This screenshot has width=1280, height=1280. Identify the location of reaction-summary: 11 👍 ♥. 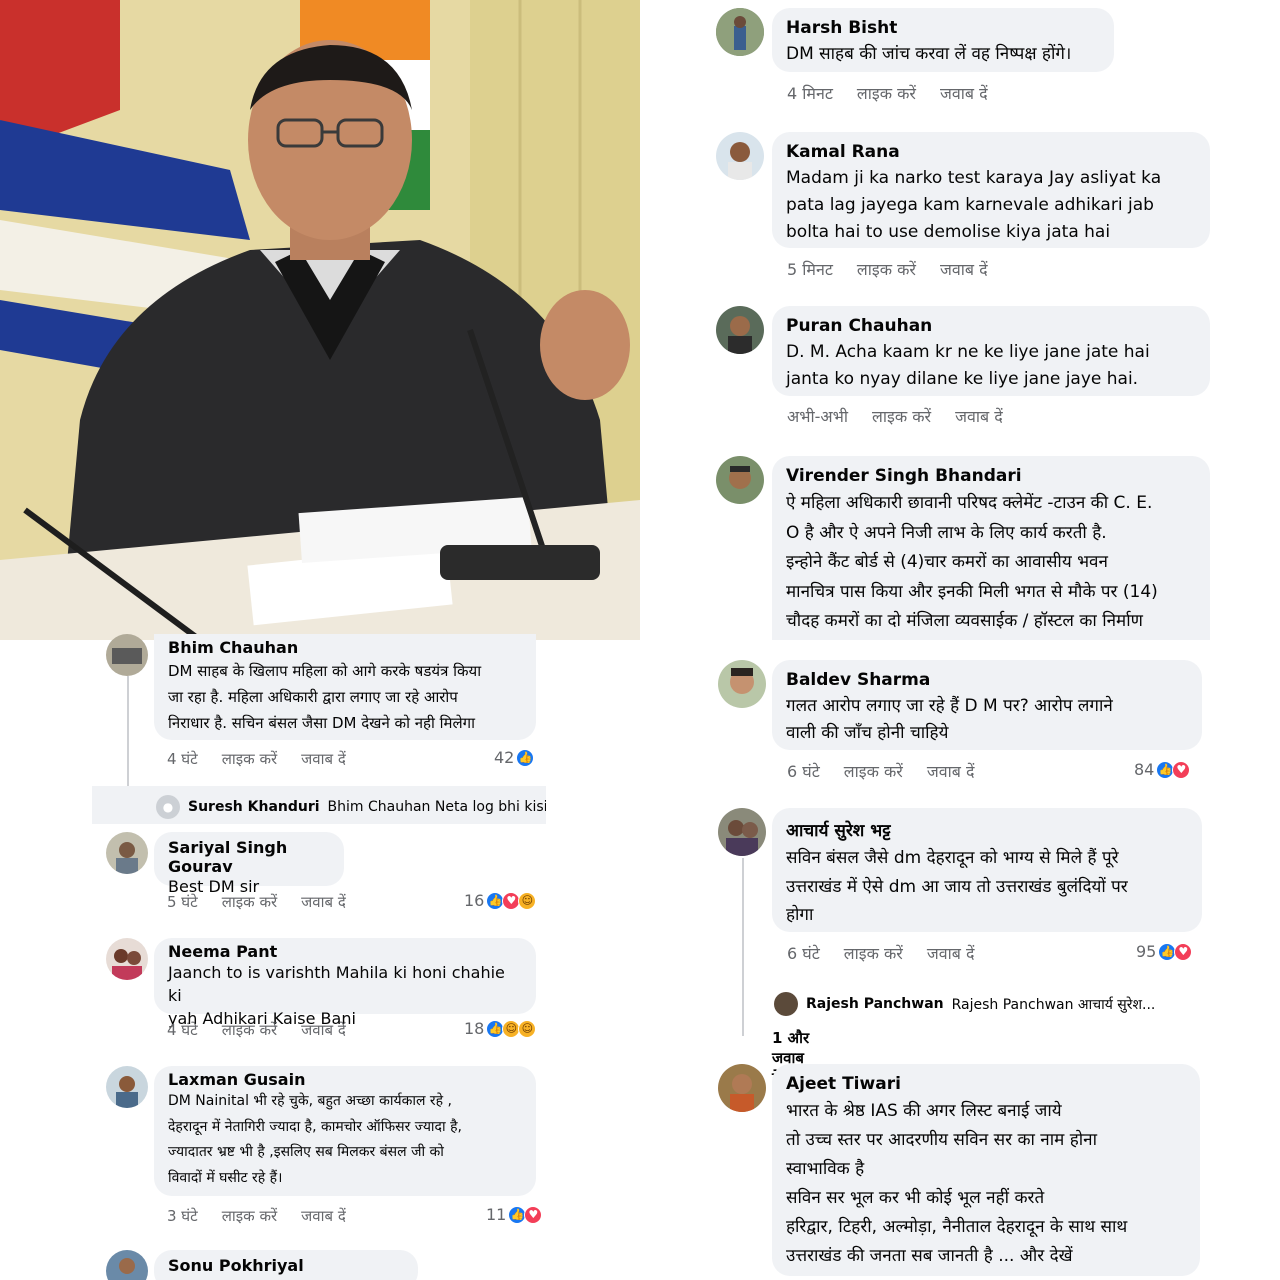
(514, 1214).